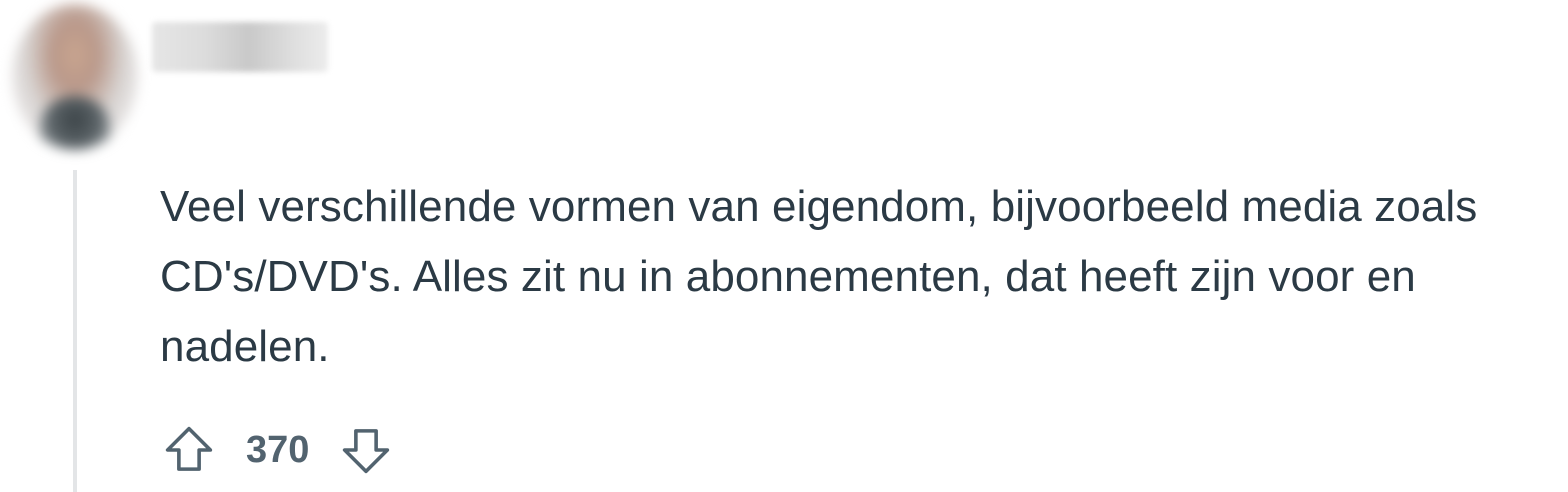  I want to click on avatar, so click(75, 77).